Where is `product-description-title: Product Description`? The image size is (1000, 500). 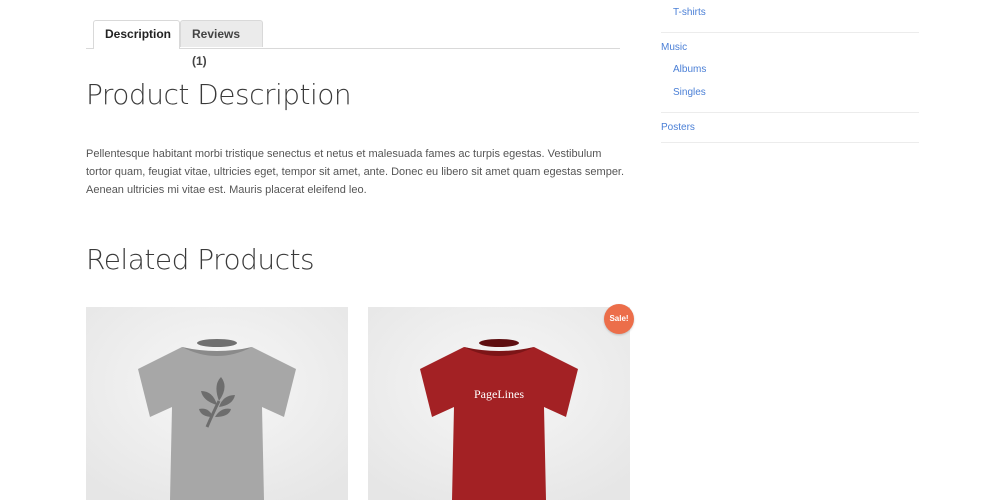
product-description-title: Product Description is located at coordinates (219, 94).